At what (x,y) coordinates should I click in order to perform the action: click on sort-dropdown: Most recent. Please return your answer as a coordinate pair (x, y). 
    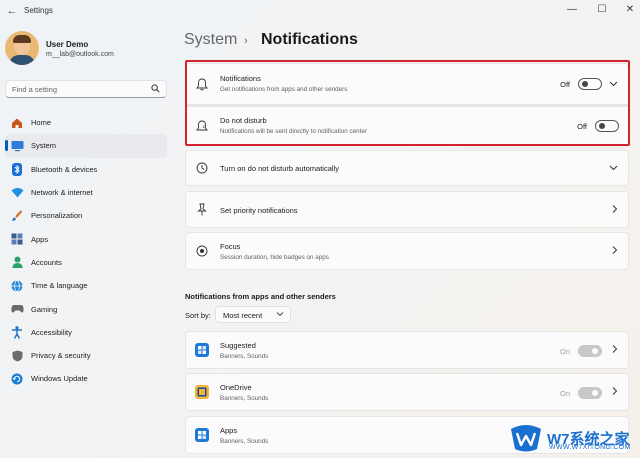
    Looking at the image, I should click on (253, 314).